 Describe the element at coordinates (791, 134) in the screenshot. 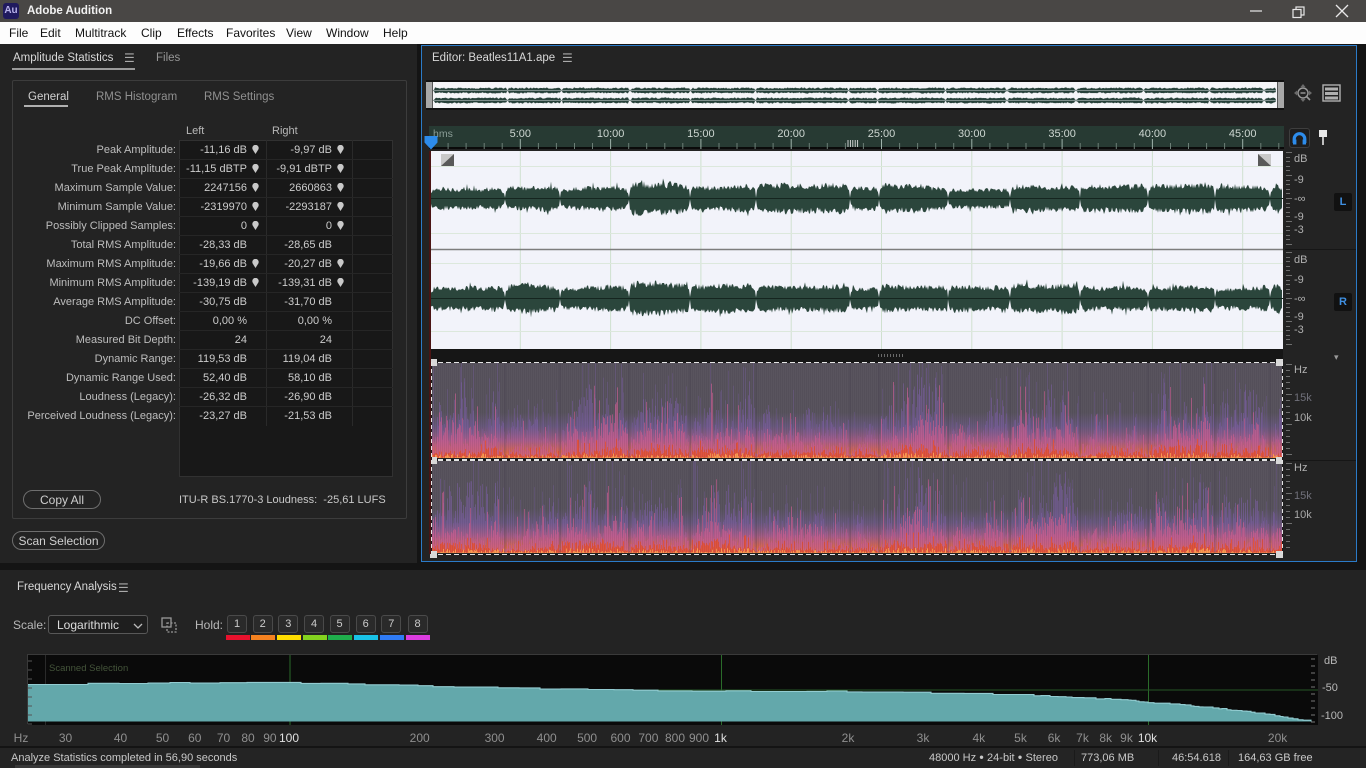

I see `svg-text: 20:00` at that location.